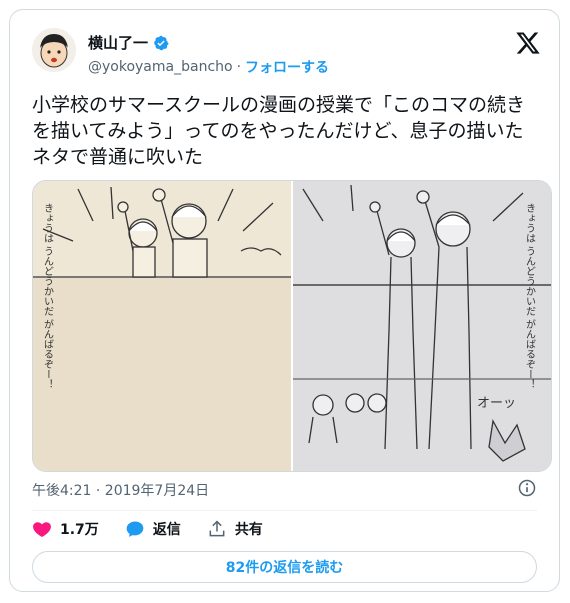 This screenshot has height=603, width=570. I want to click on action-bar: 1.7万 返信 共有, so click(160, 529).